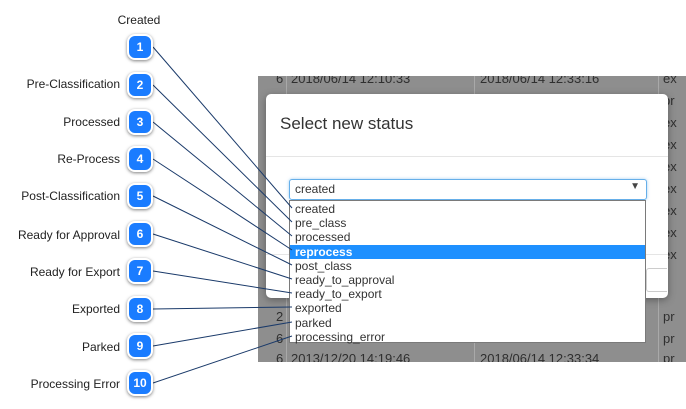 This screenshot has height=409, width=686. Describe the element at coordinates (140, 85) in the screenshot. I see `callout-badge-2: 2` at that location.